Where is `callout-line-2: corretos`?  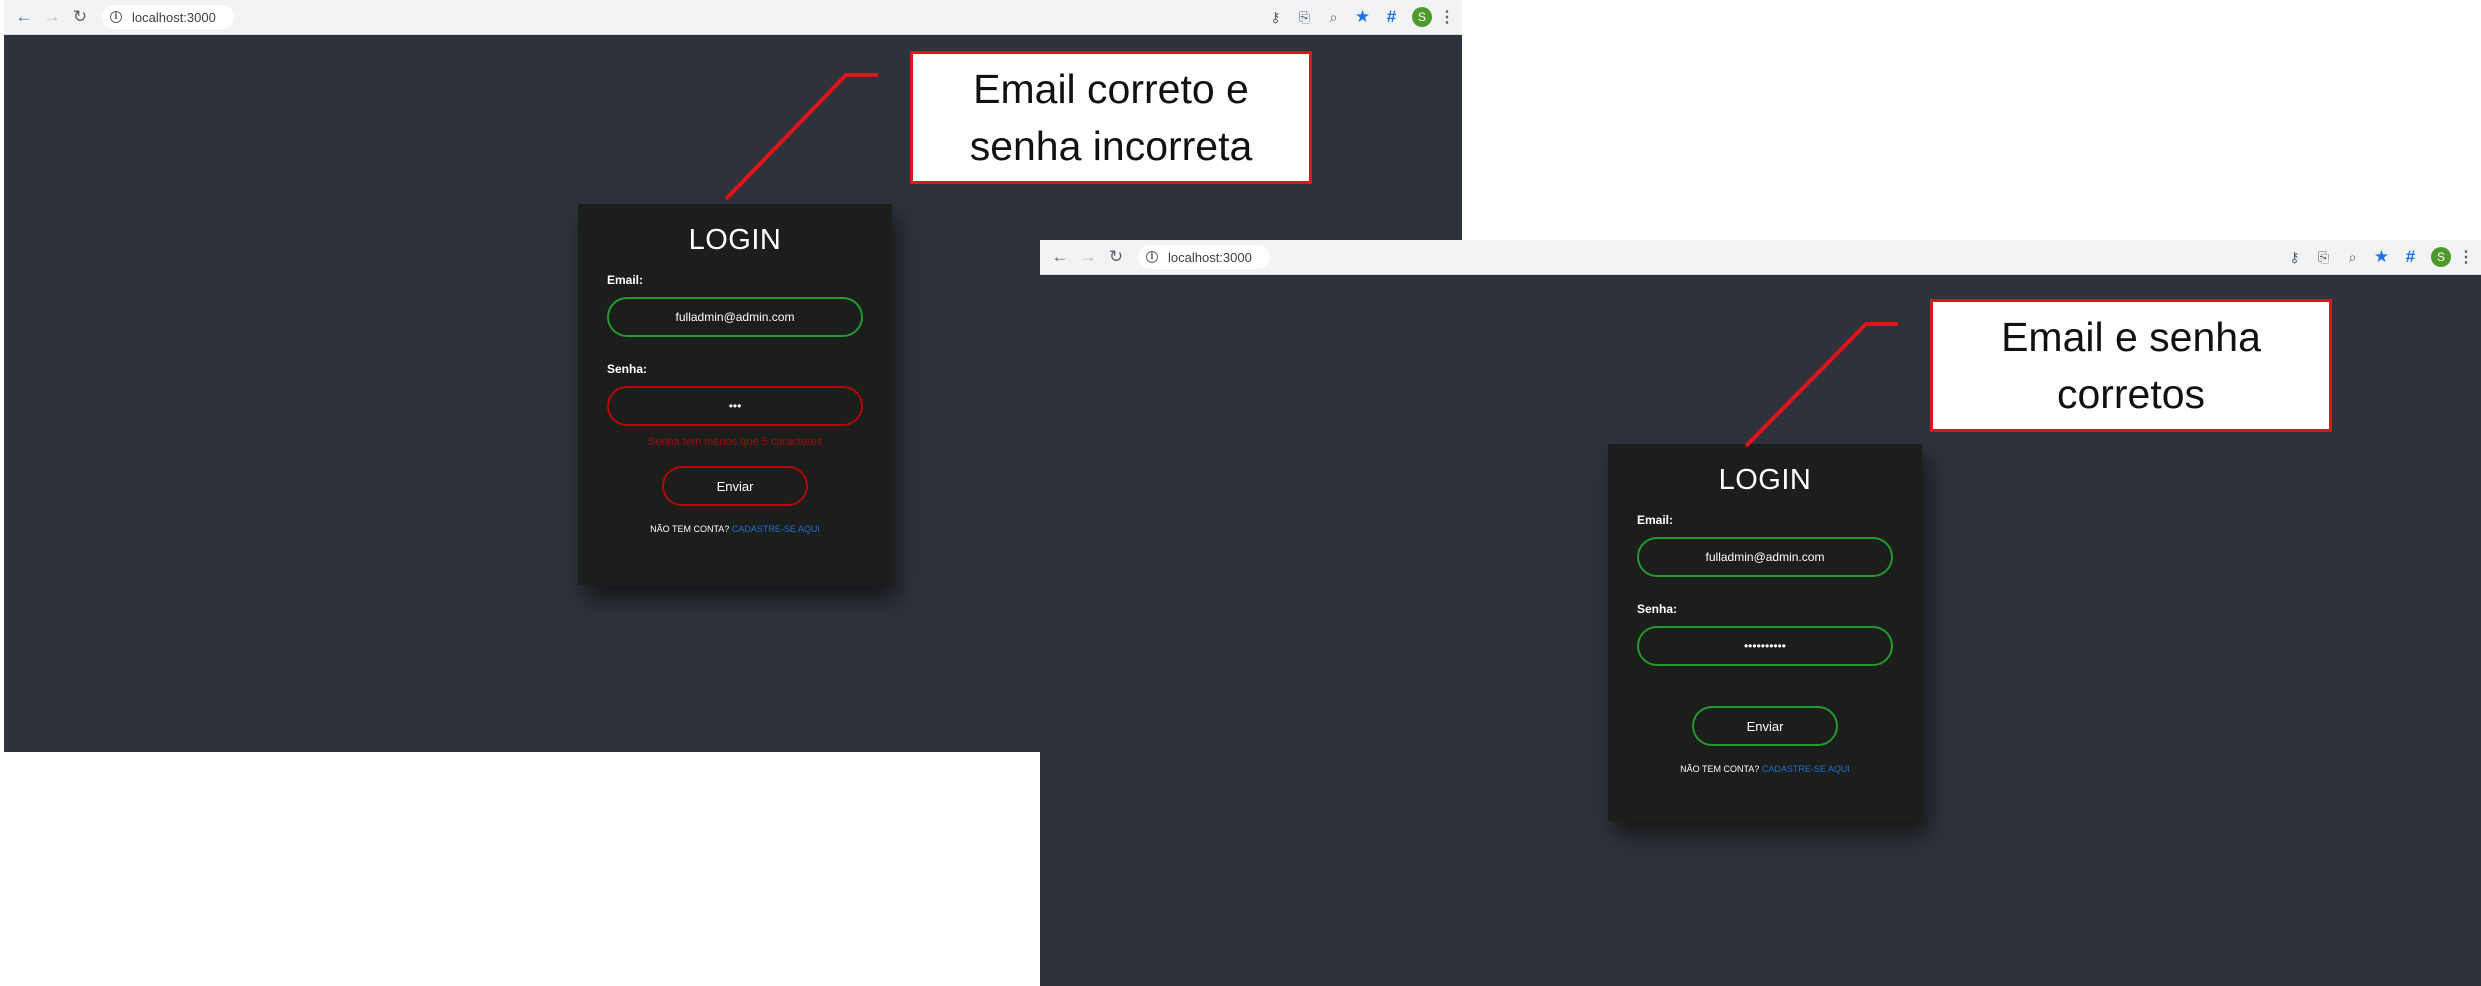 callout-line-2: corretos is located at coordinates (2131, 393).